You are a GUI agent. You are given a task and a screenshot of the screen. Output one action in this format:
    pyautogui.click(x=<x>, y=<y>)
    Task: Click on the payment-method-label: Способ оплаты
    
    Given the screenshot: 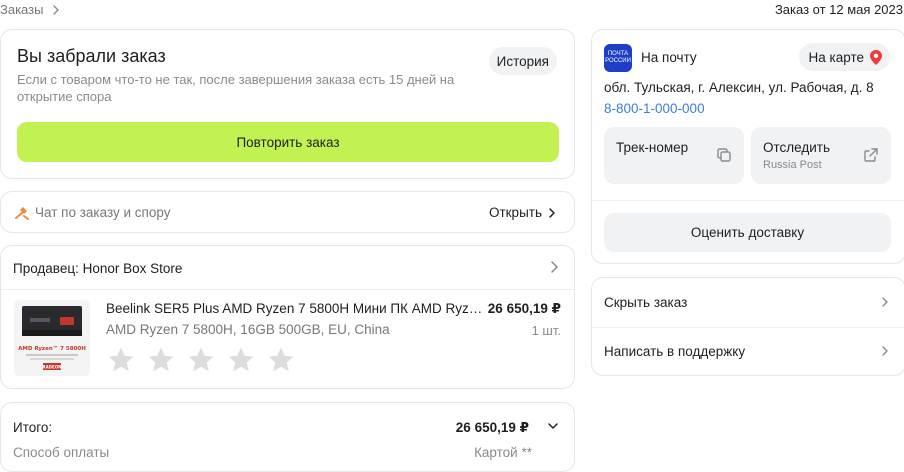 What is the action you would take?
    pyautogui.click(x=61, y=452)
    